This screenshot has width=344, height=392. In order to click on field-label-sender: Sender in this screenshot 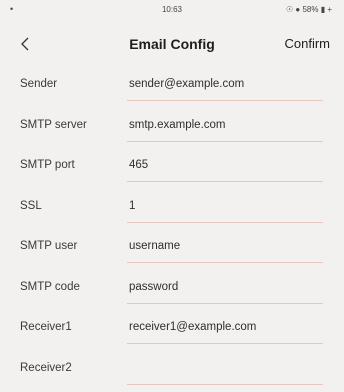, I will do `click(39, 84)`.